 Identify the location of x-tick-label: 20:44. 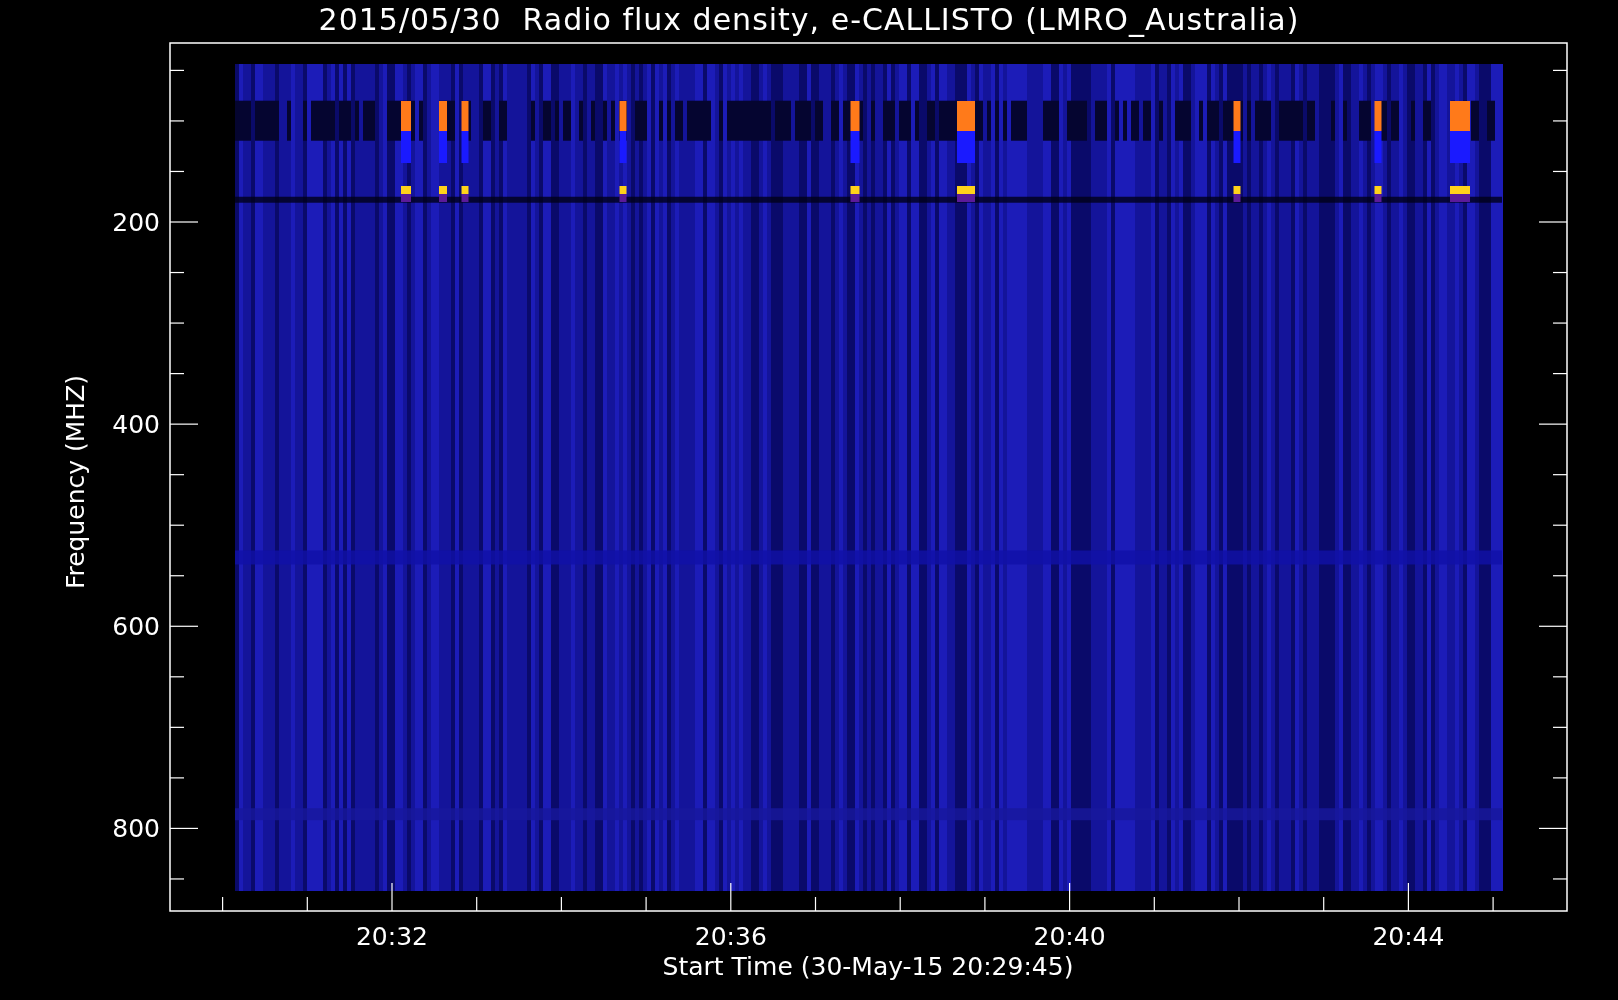
(1408, 936).